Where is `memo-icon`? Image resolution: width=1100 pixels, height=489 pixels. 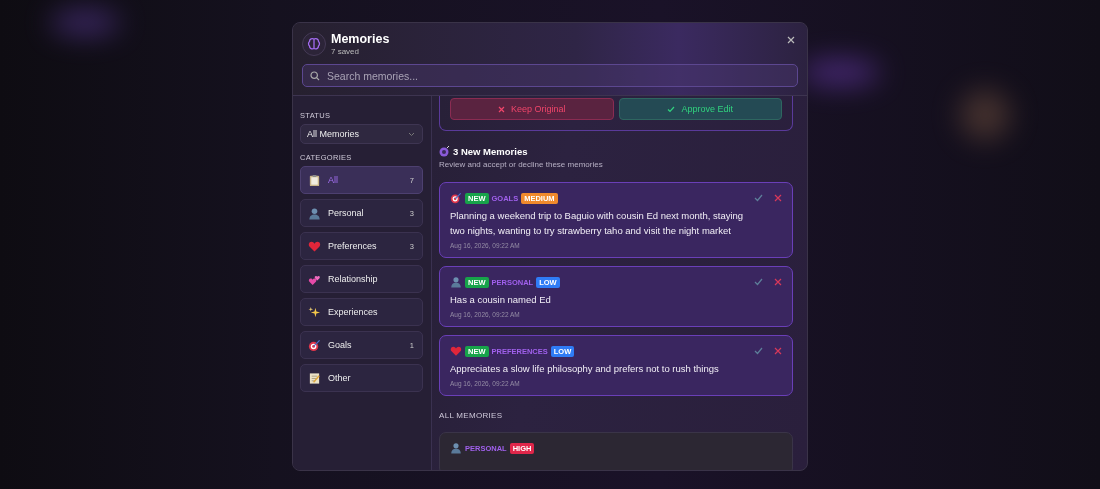 memo-icon is located at coordinates (314, 378).